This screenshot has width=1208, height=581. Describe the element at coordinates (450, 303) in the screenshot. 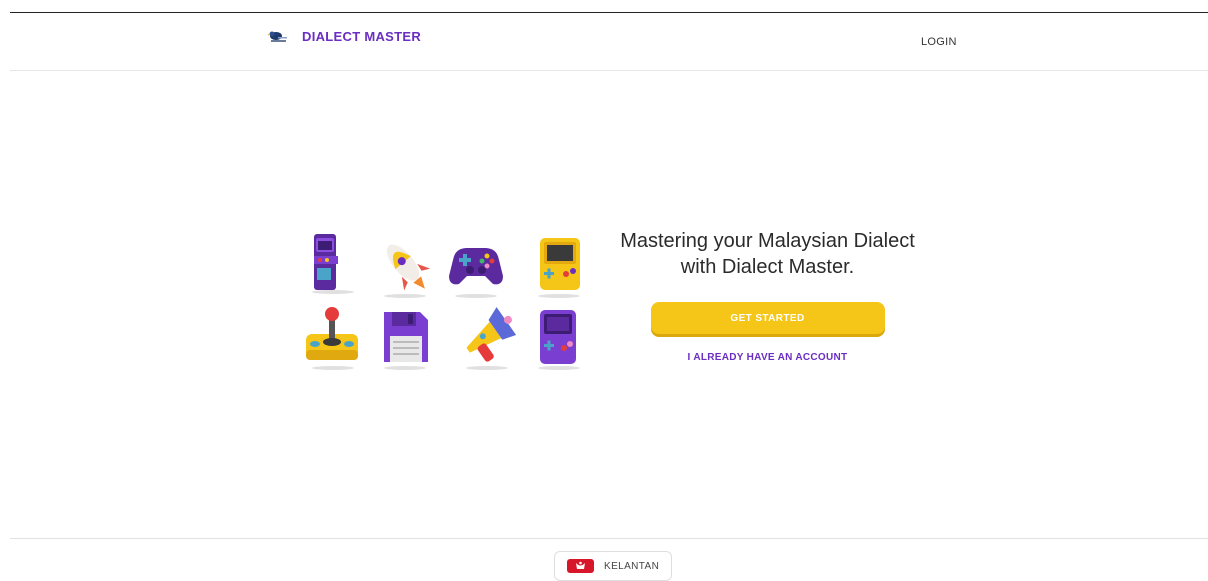

I see `illustration-grid` at that location.